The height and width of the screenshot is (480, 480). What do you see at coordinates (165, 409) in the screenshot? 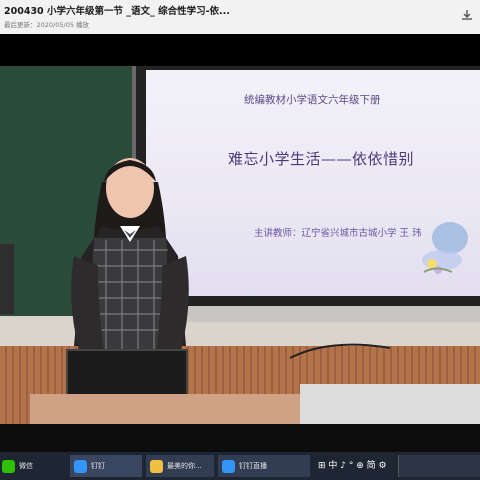
I see `desk` at bounding box center [165, 409].